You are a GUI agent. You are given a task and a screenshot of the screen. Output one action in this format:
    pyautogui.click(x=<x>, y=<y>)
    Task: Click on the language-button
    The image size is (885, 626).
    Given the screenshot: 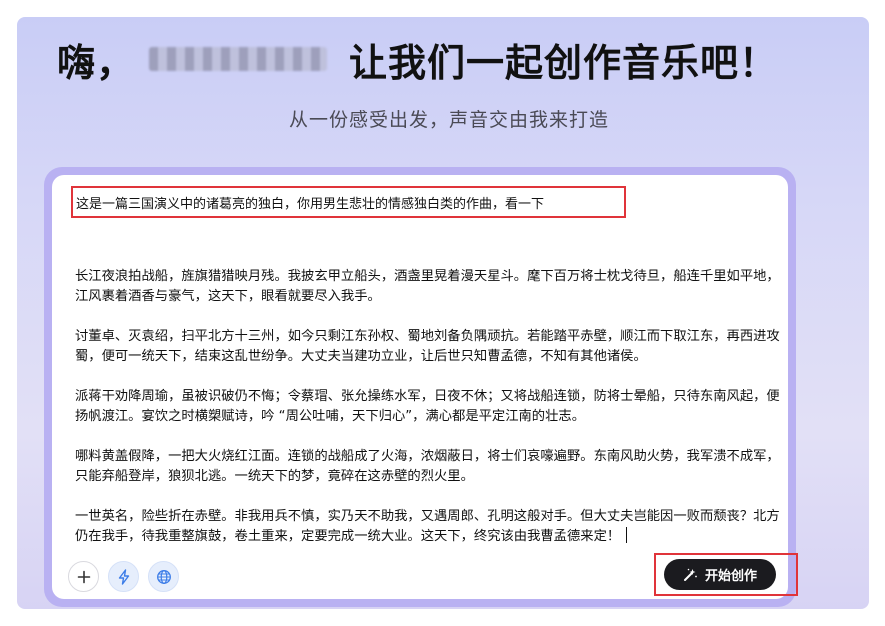 What is the action you would take?
    pyautogui.click(x=163, y=576)
    